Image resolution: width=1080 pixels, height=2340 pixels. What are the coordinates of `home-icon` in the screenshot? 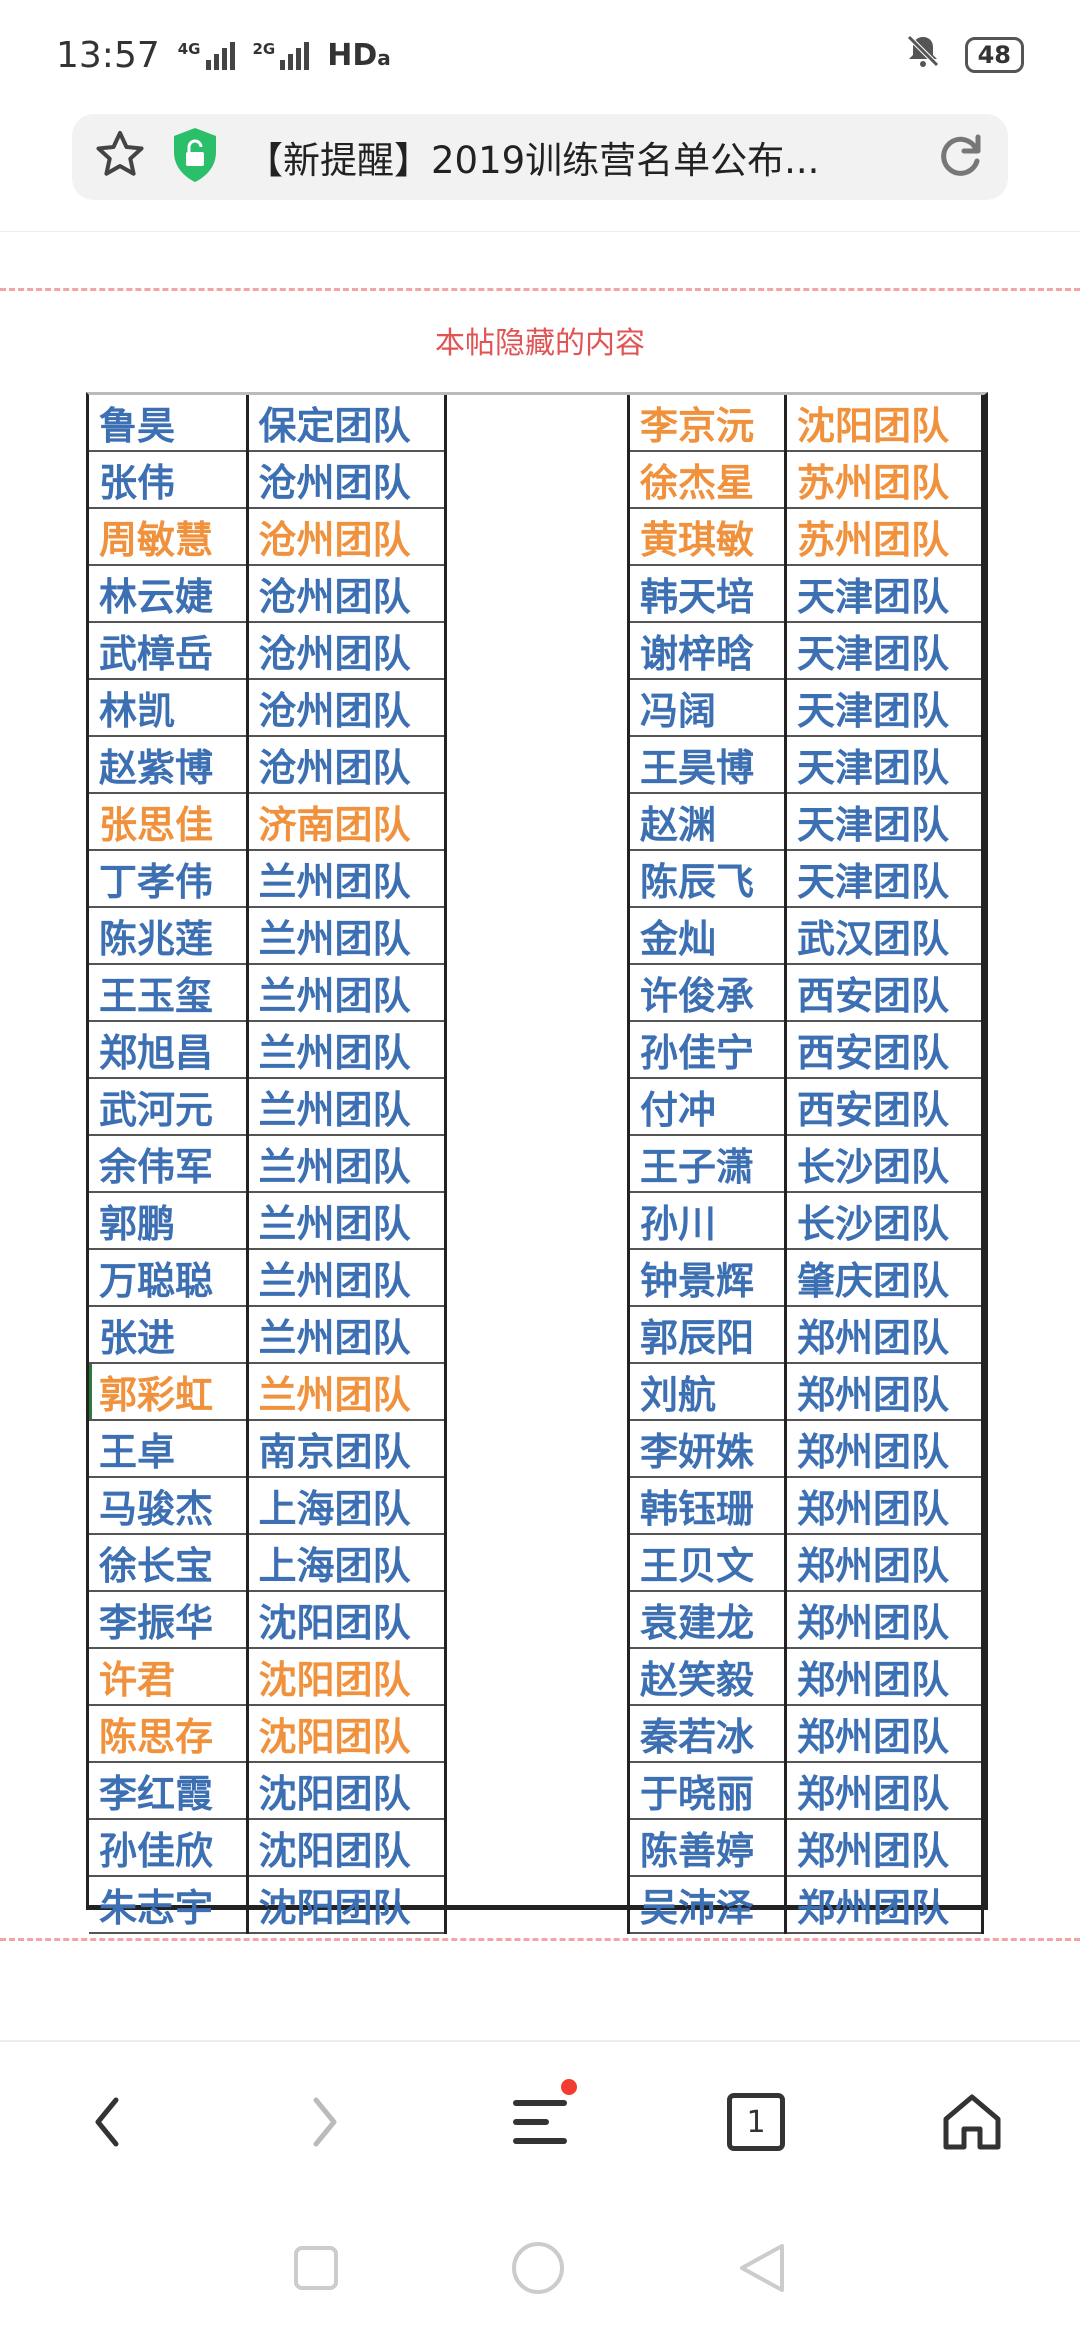 It's located at (972, 2122).